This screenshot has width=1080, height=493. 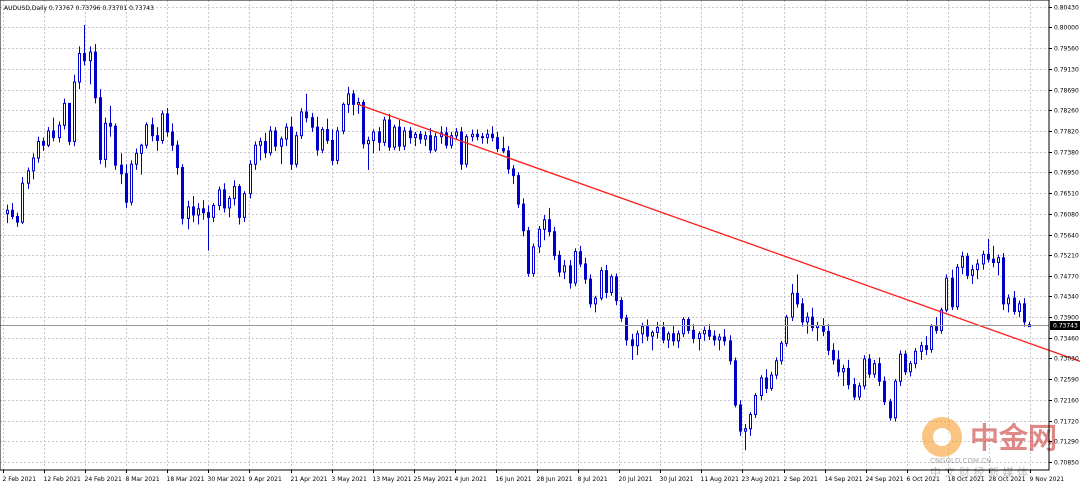 What do you see at coordinates (1066, 359) in the screenshot?
I see `y-tick-label: 0.73030` at bounding box center [1066, 359].